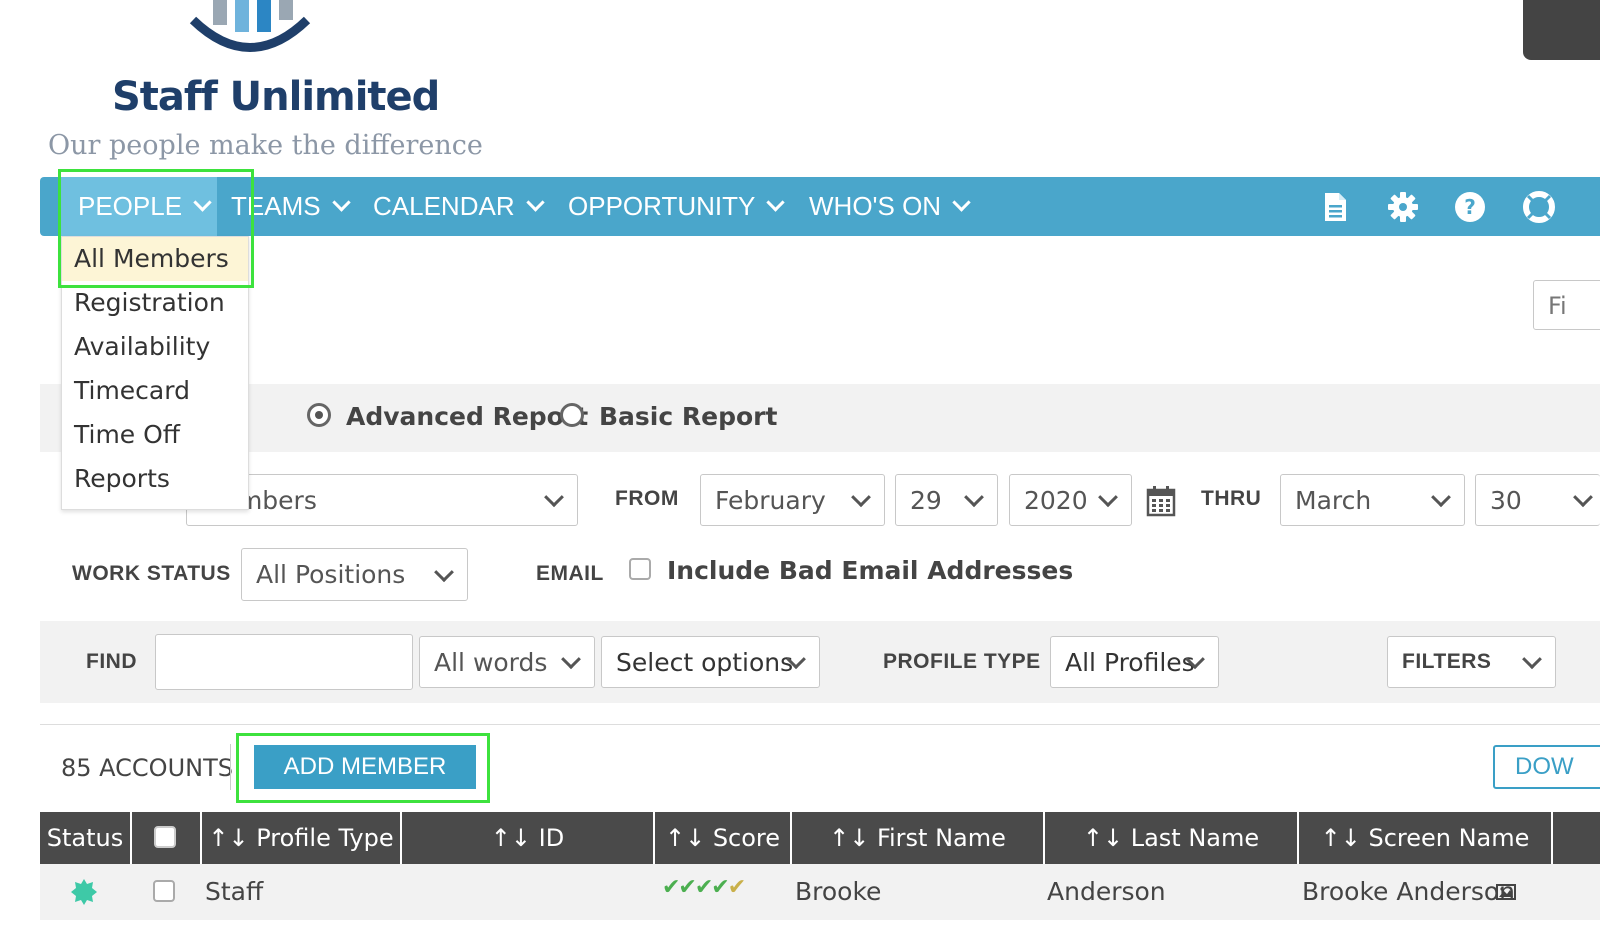 Image resolution: width=1600 pixels, height=946 pixels. I want to click on find-label: FIND, so click(111, 661).